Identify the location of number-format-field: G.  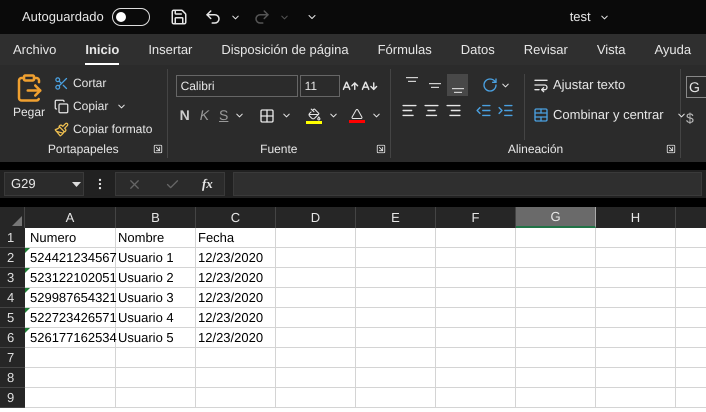
(696, 87).